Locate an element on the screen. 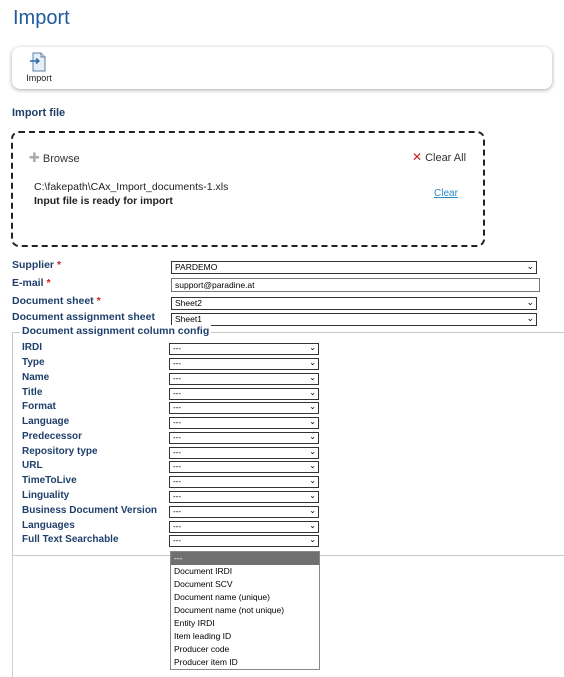  dropdown-option: Entity IRDI is located at coordinates (245, 623).